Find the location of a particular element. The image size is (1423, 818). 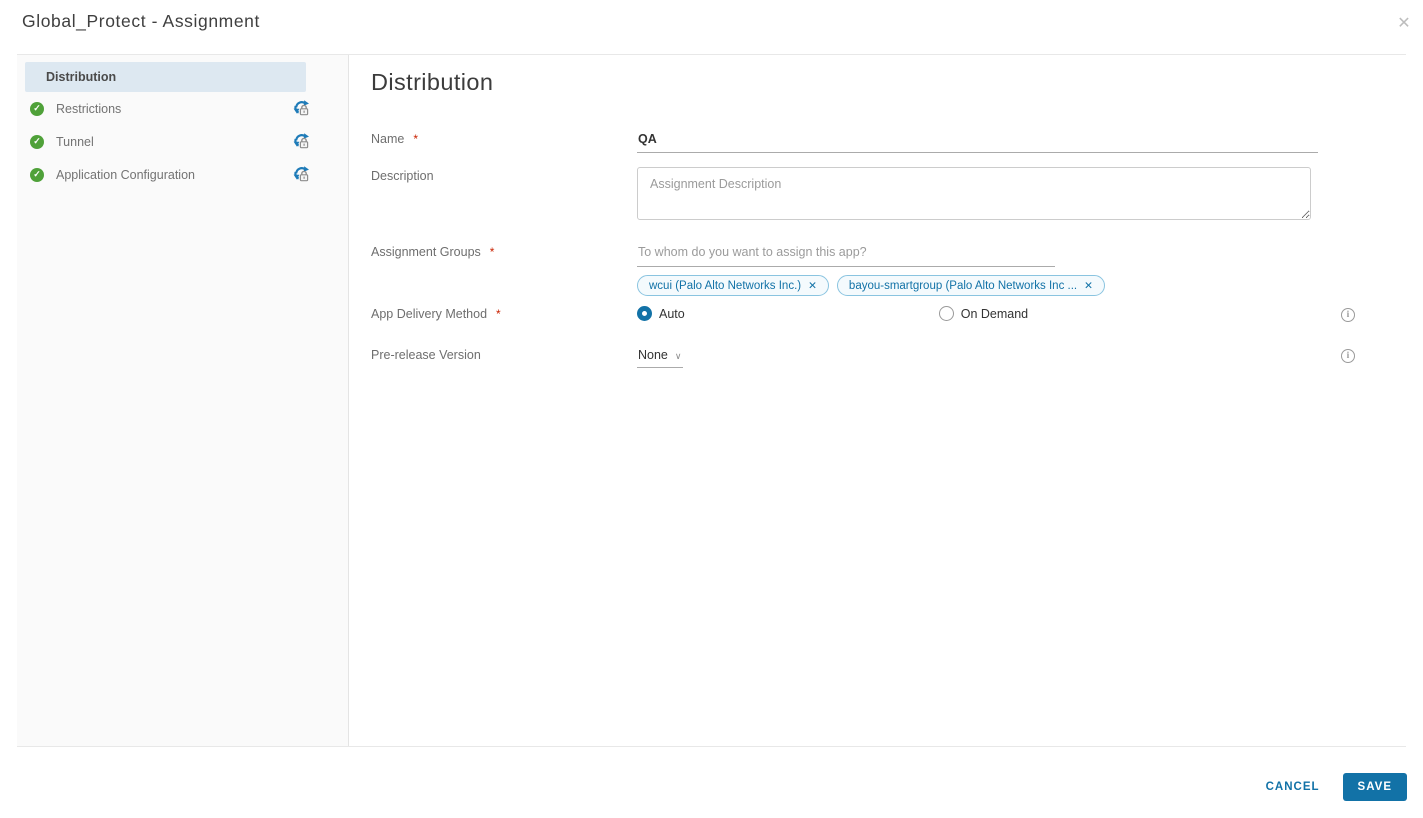

assignment-groups-input is located at coordinates (846, 256).